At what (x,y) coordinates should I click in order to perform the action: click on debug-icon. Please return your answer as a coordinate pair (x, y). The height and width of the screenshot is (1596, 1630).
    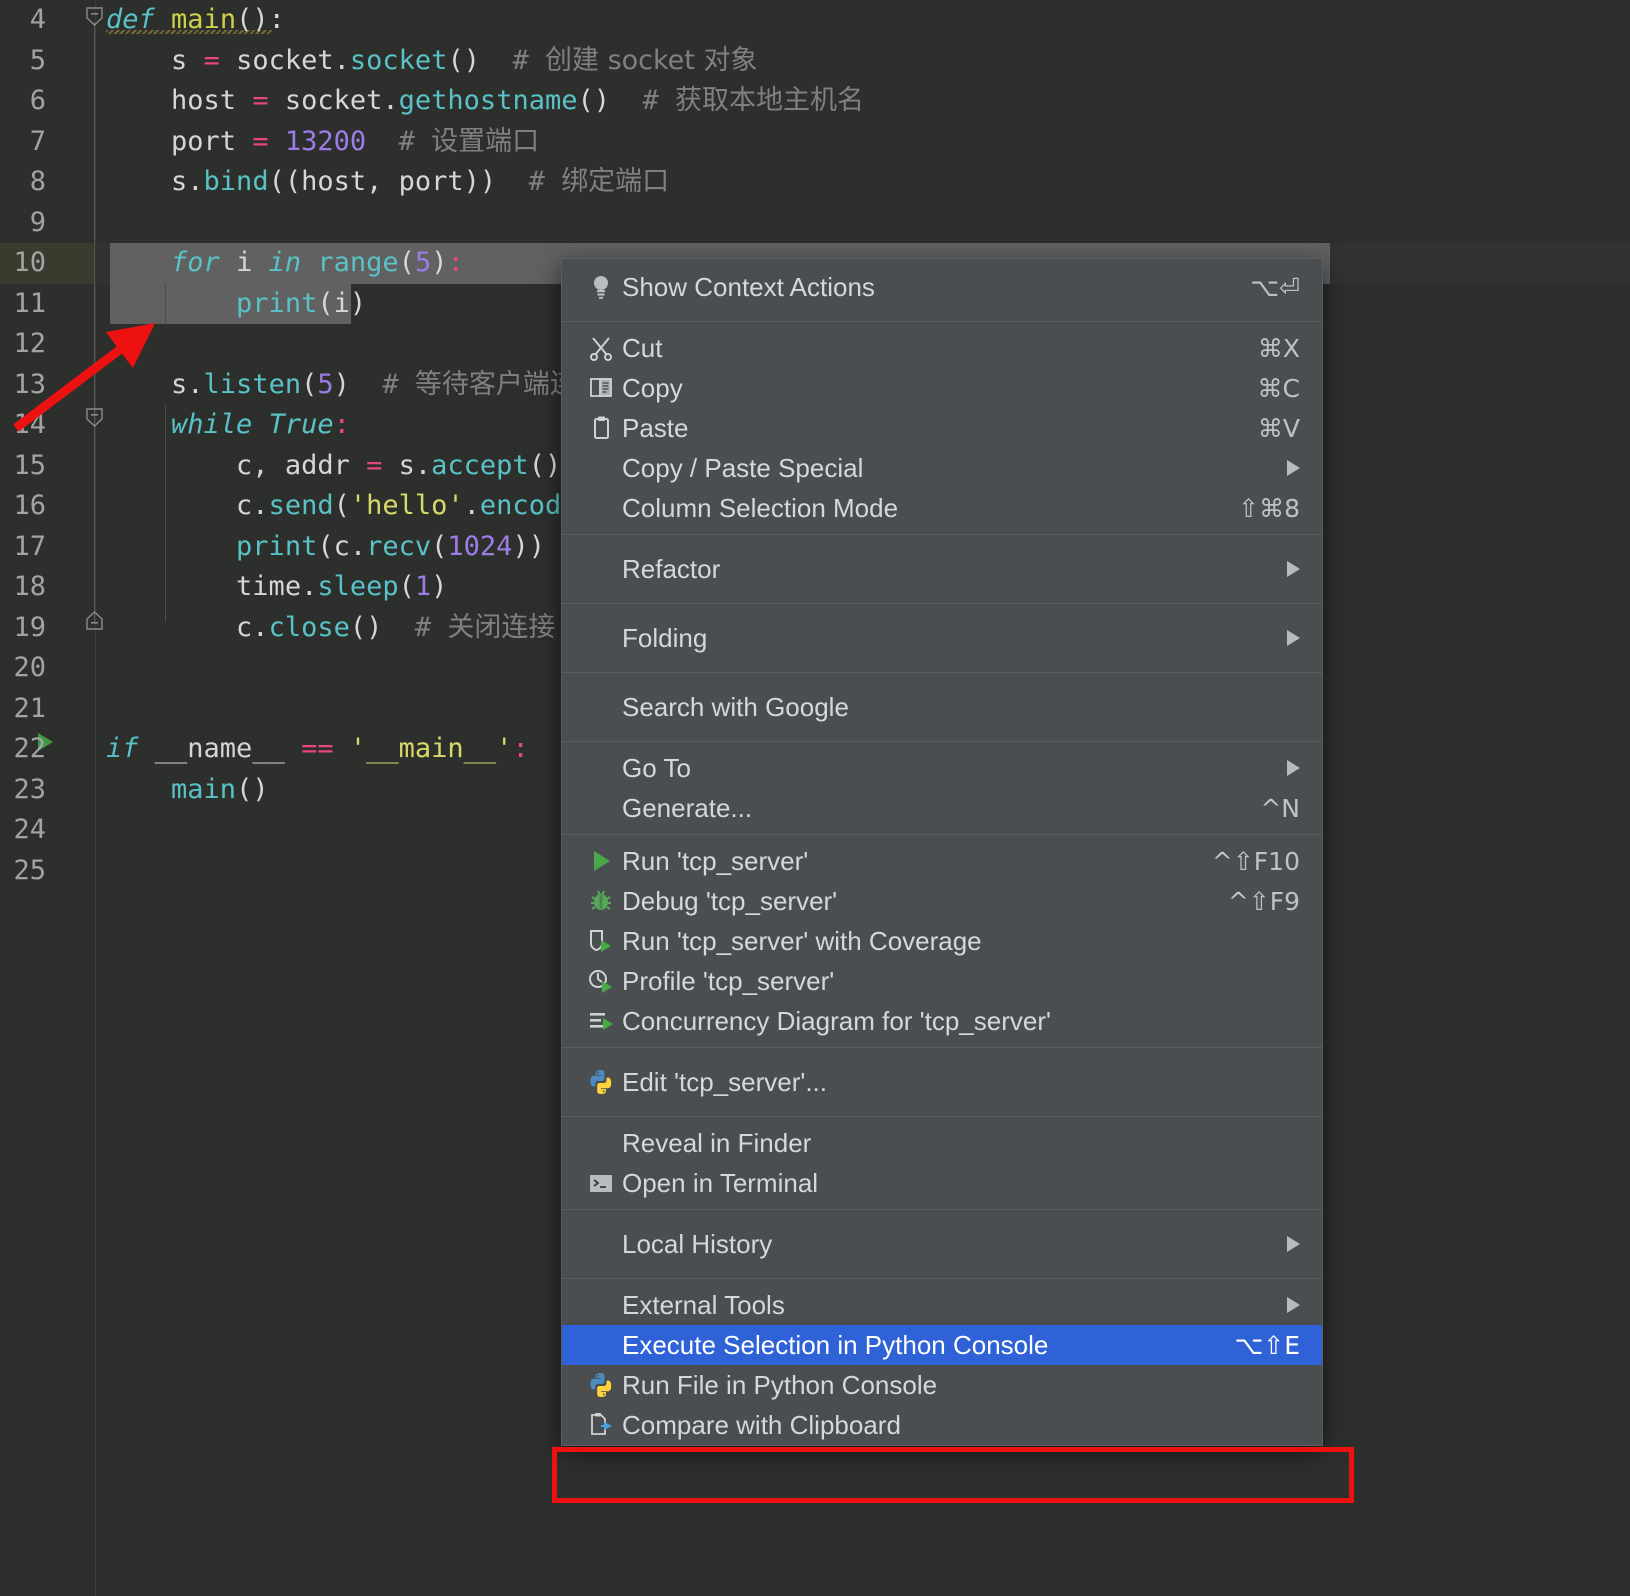
    Looking at the image, I should click on (601, 901).